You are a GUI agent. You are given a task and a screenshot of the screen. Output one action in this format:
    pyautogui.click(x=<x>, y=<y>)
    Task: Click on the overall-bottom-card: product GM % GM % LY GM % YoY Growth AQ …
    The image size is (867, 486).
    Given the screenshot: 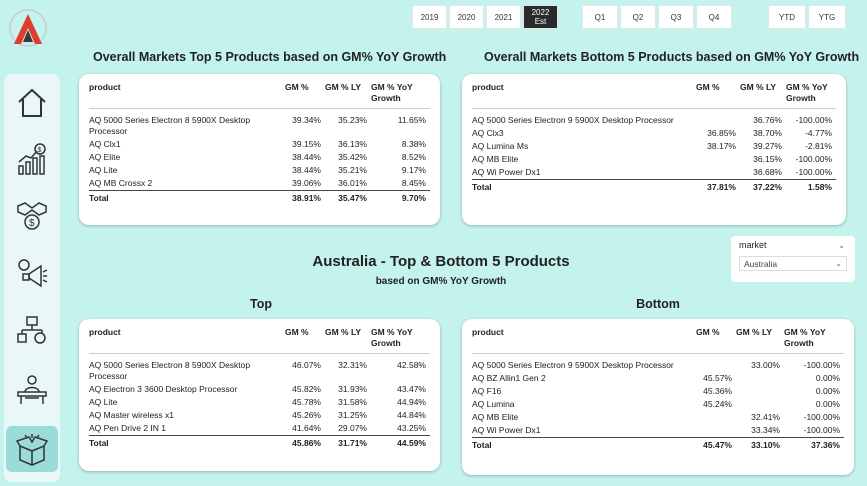 What is the action you would take?
    pyautogui.click(x=654, y=149)
    